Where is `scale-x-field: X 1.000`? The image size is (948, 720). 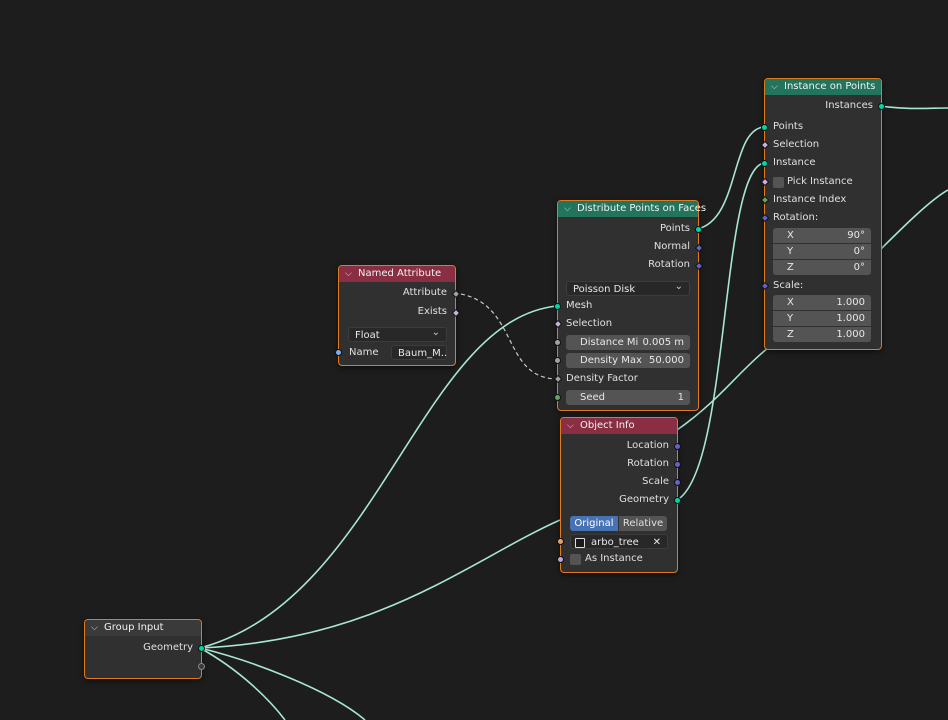
scale-x-field: X 1.000 is located at coordinates (822, 302).